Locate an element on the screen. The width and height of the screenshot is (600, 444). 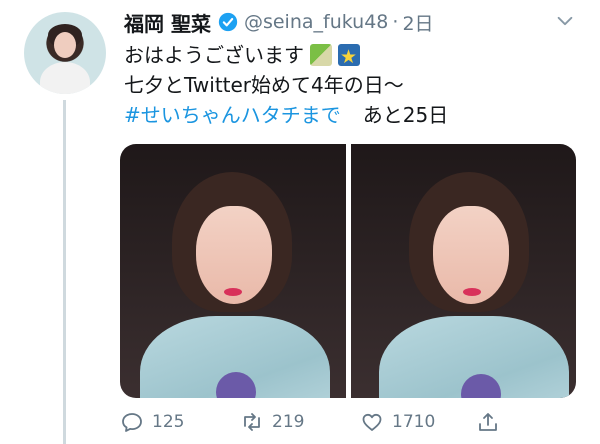
reply-icon is located at coordinates (132, 422).